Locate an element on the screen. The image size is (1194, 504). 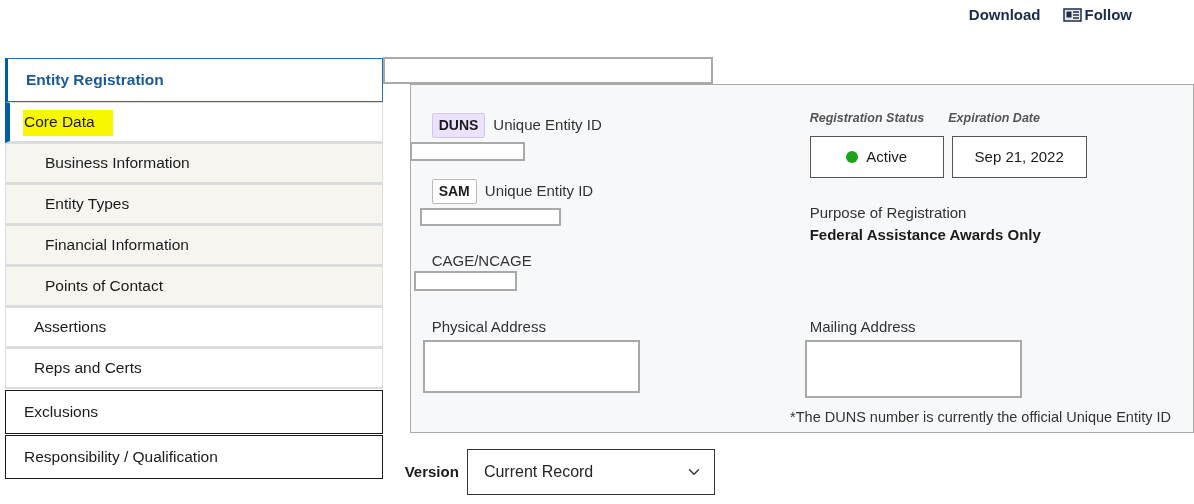
date-value: Sep 21, 2022 is located at coordinates (1019, 156).